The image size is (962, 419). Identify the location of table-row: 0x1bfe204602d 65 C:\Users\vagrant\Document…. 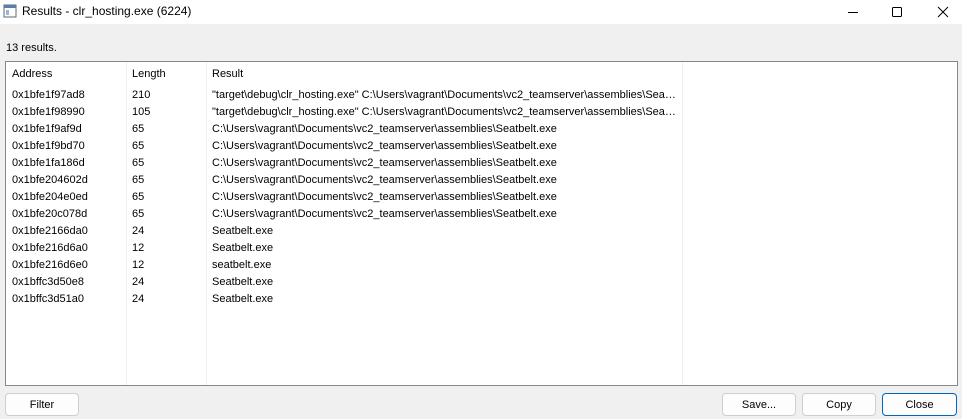
(481, 180).